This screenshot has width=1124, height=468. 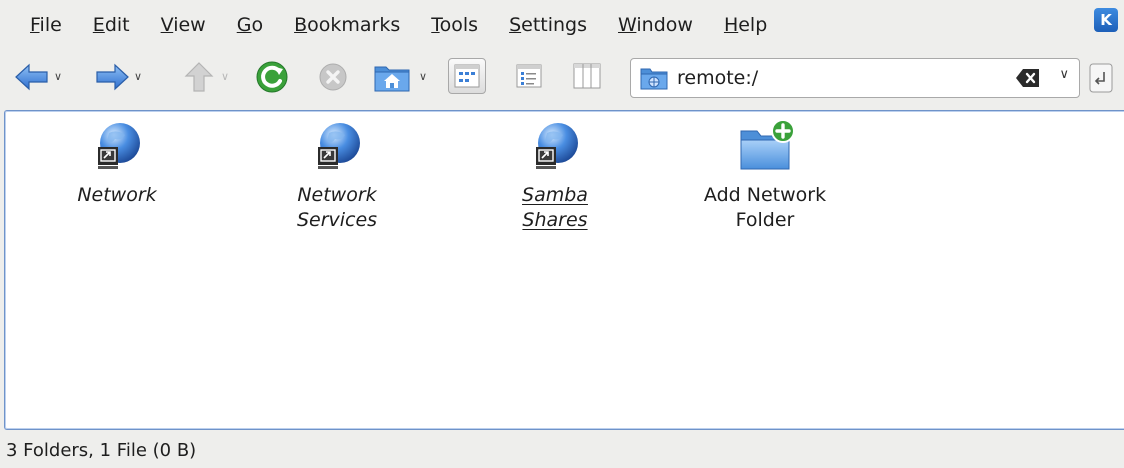 I want to click on menu-file: File, so click(x=46, y=25).